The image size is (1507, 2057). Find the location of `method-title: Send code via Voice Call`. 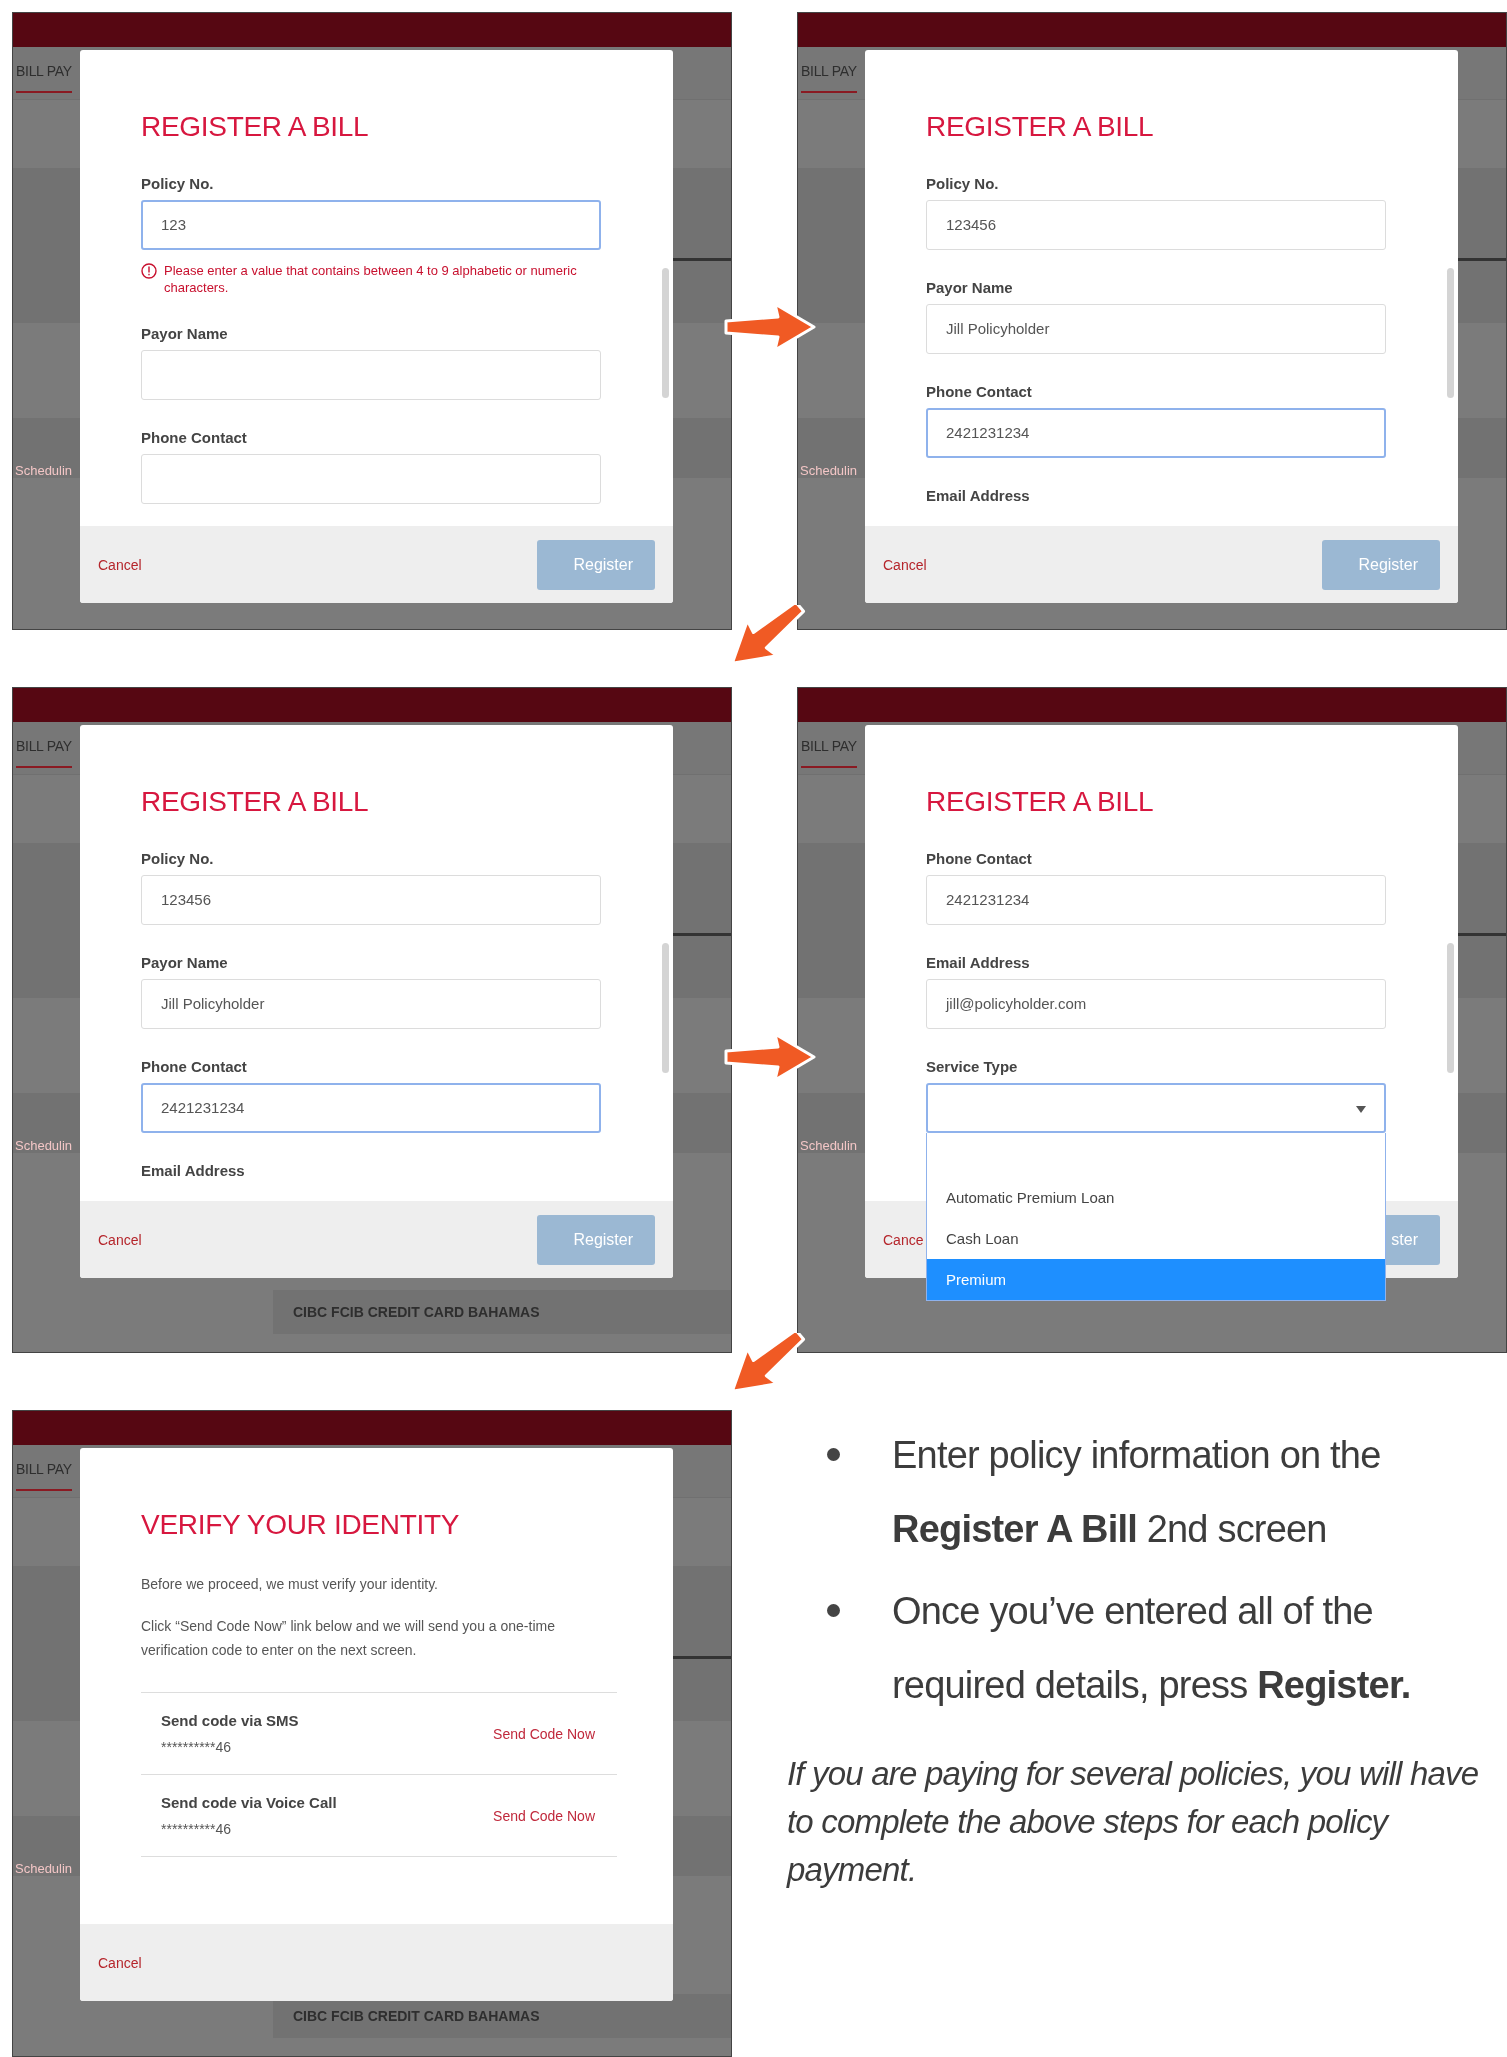

method-title: Send code via Voice Call is located at coordinates (249, 1802).